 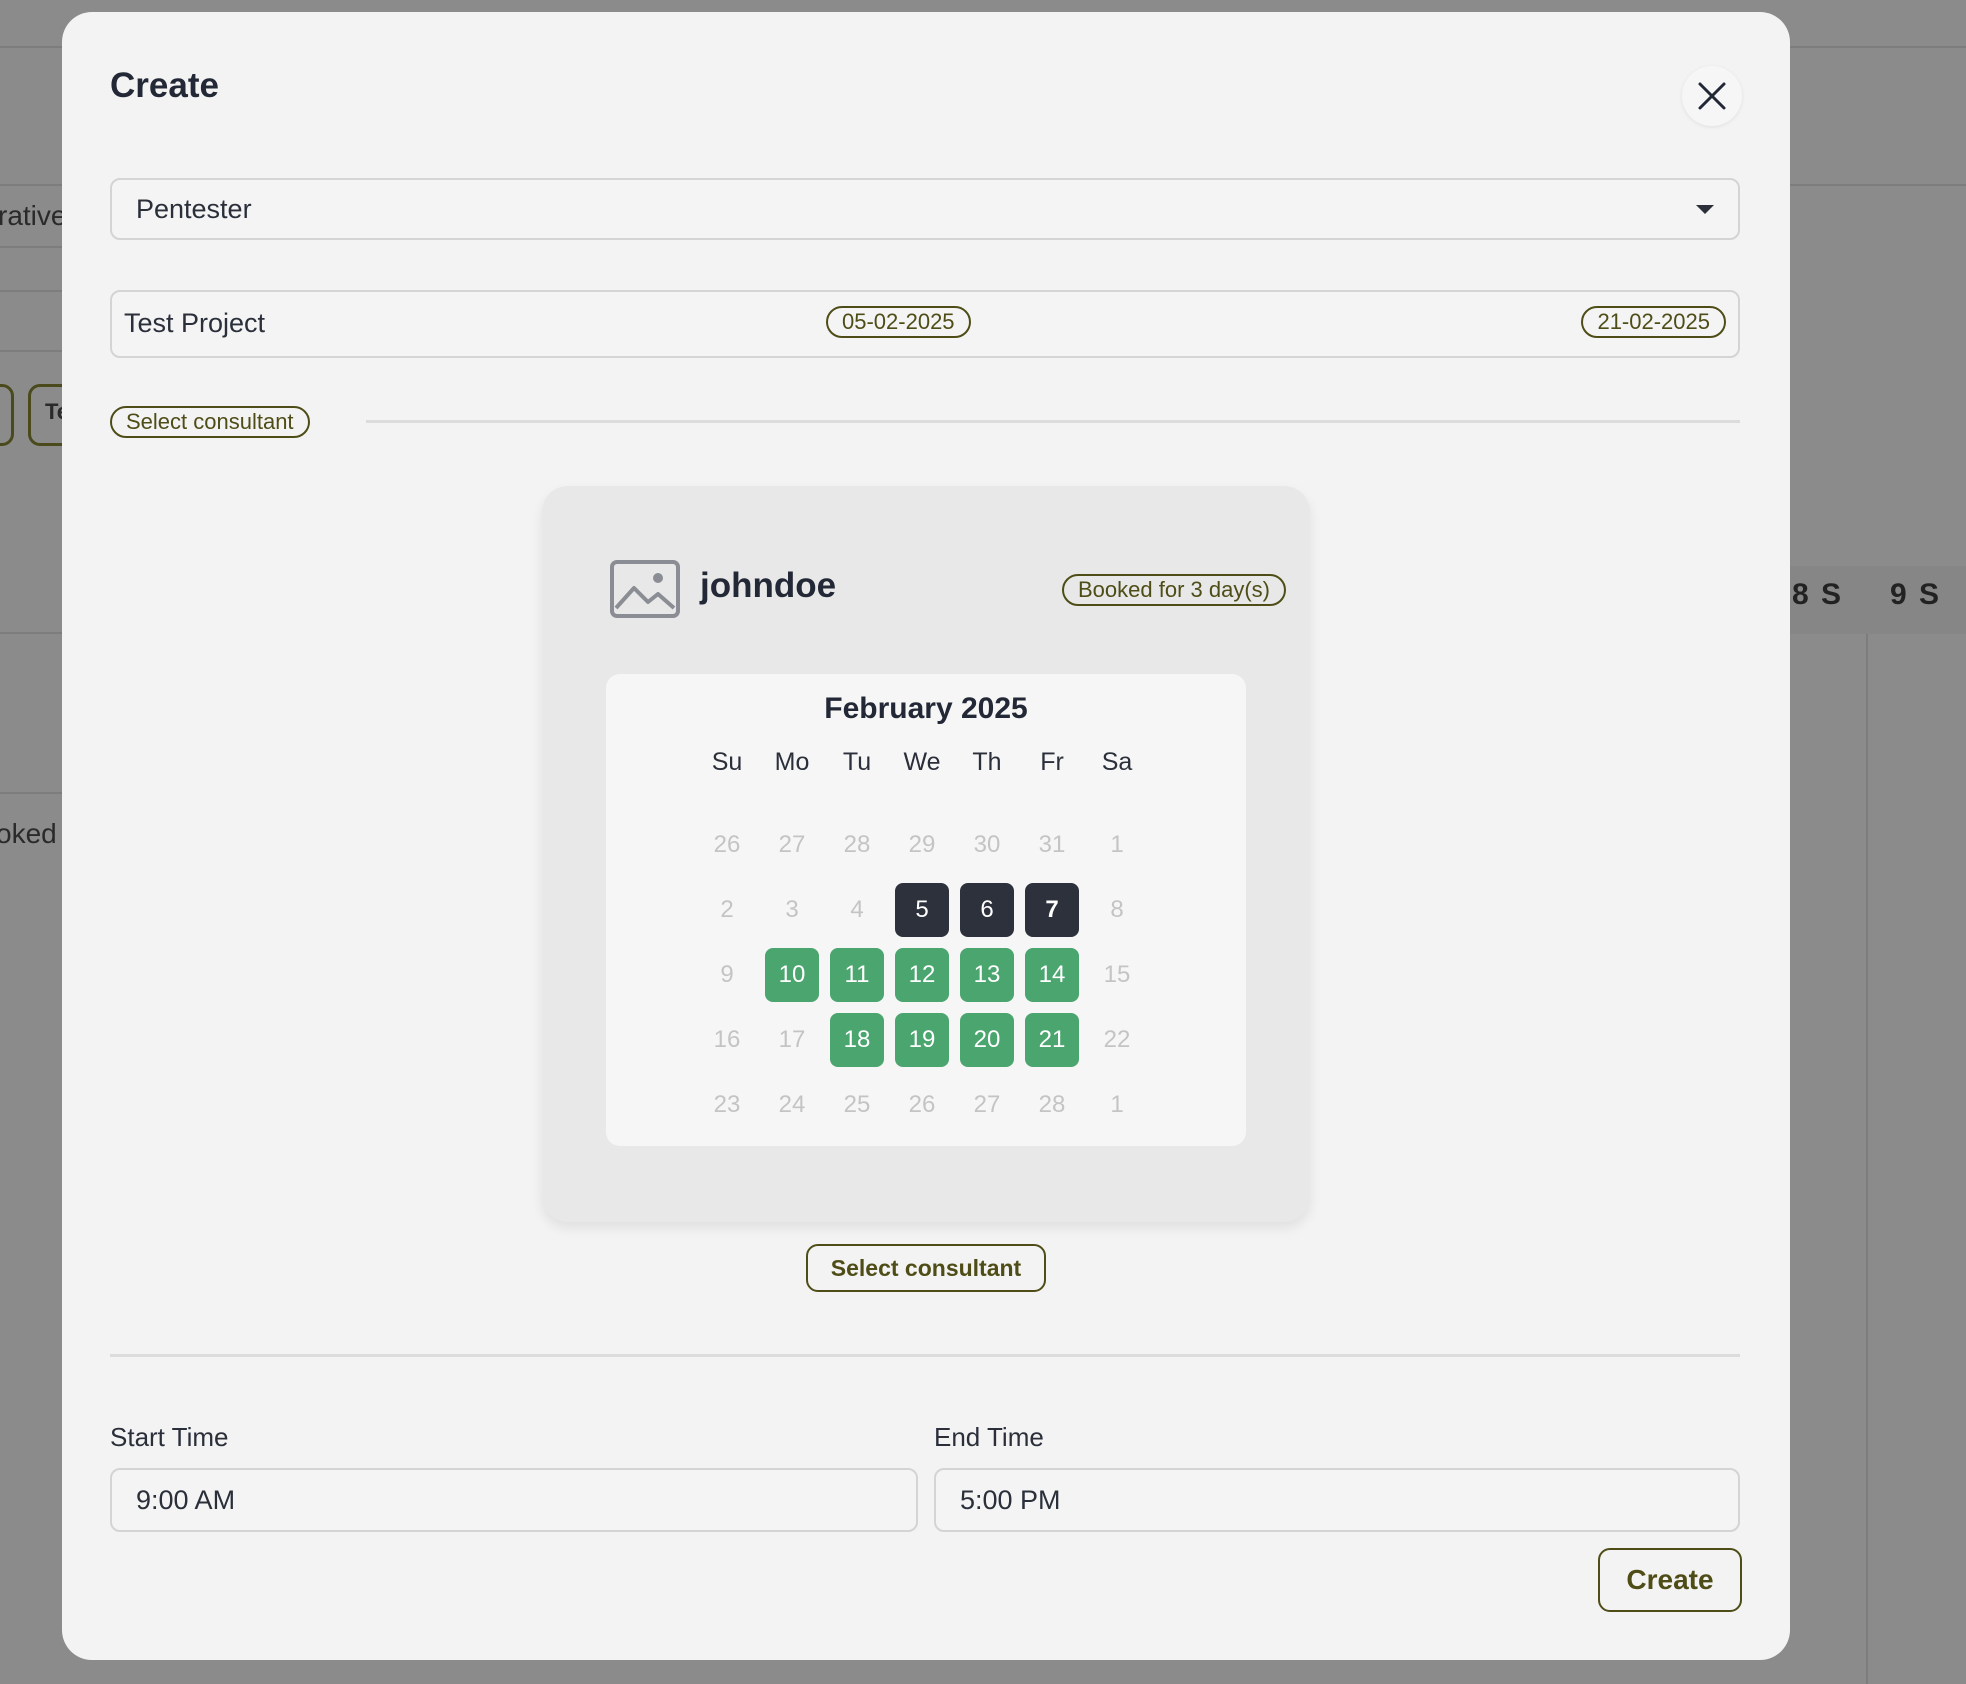 What do you see at coordinates (922, 762) in the screenshot?
I see `weekday-header: We` at bounding box center [922, 762].